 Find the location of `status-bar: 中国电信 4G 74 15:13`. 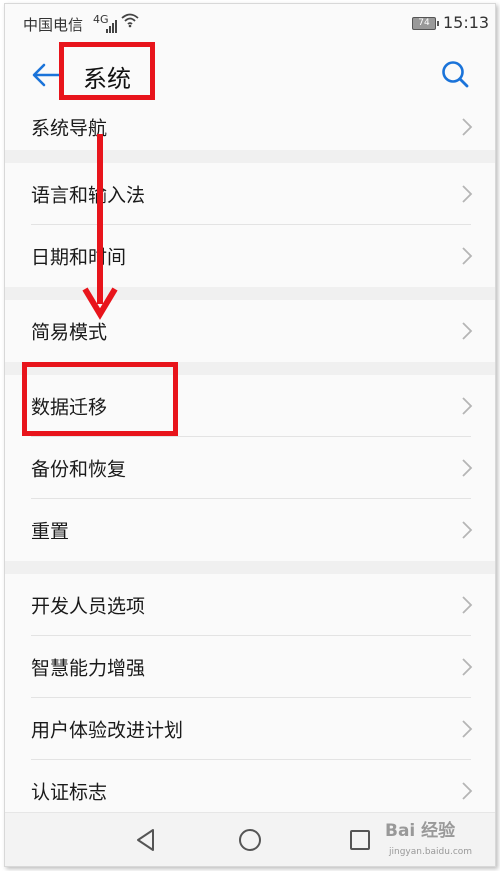

status-bar: 中国电信 4G 74 15:13 is located at coordinates (250, 23).